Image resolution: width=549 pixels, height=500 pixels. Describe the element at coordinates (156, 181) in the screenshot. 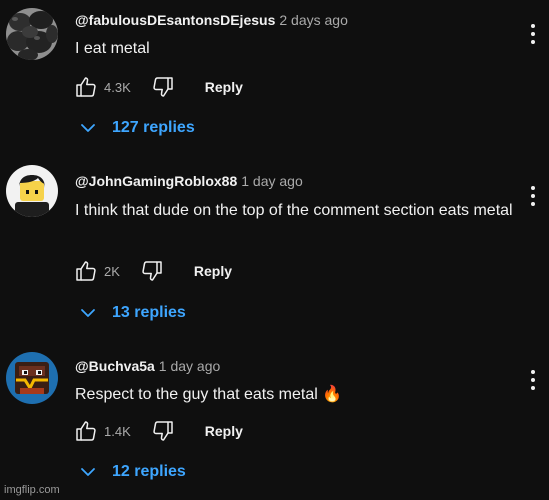

I see `author-name: @JohnGamingRoblox88` at that location.